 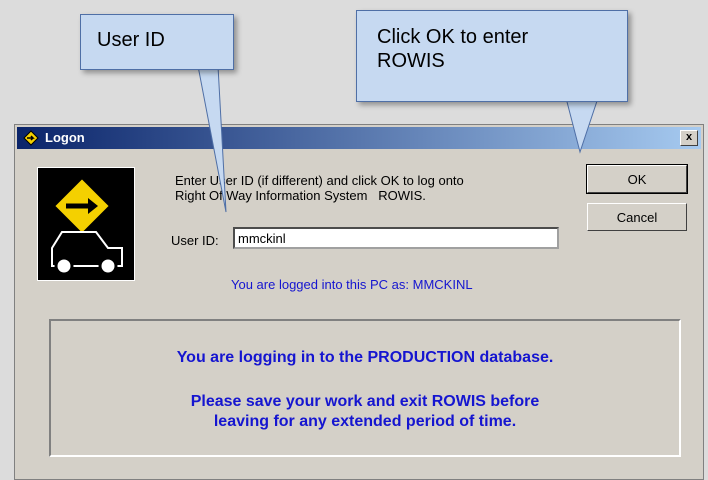 What do you see at coordinates (582, 125) in the screenshot?
I see `ok-callout-pointer` at bounding box center [582, 125].